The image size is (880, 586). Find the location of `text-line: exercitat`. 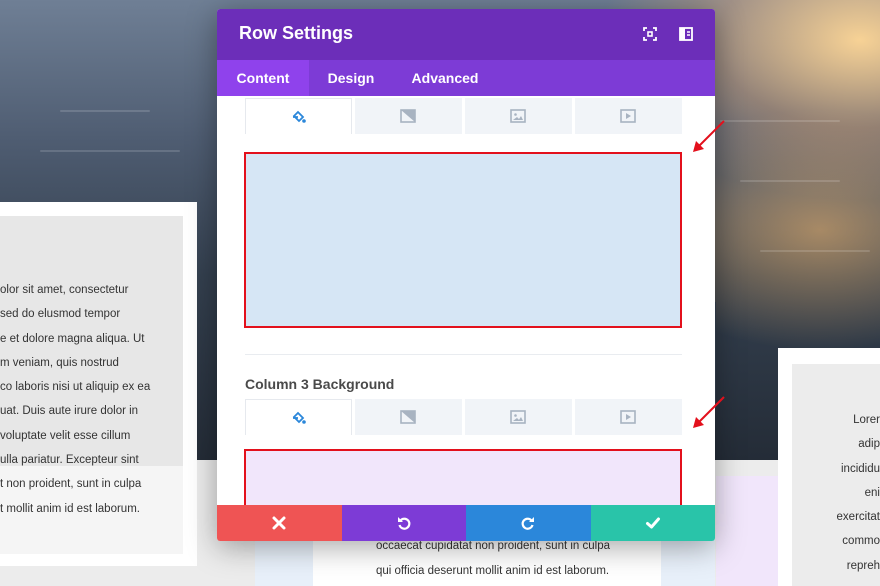

text-line: exercitat is located at coordinates (858, 517).